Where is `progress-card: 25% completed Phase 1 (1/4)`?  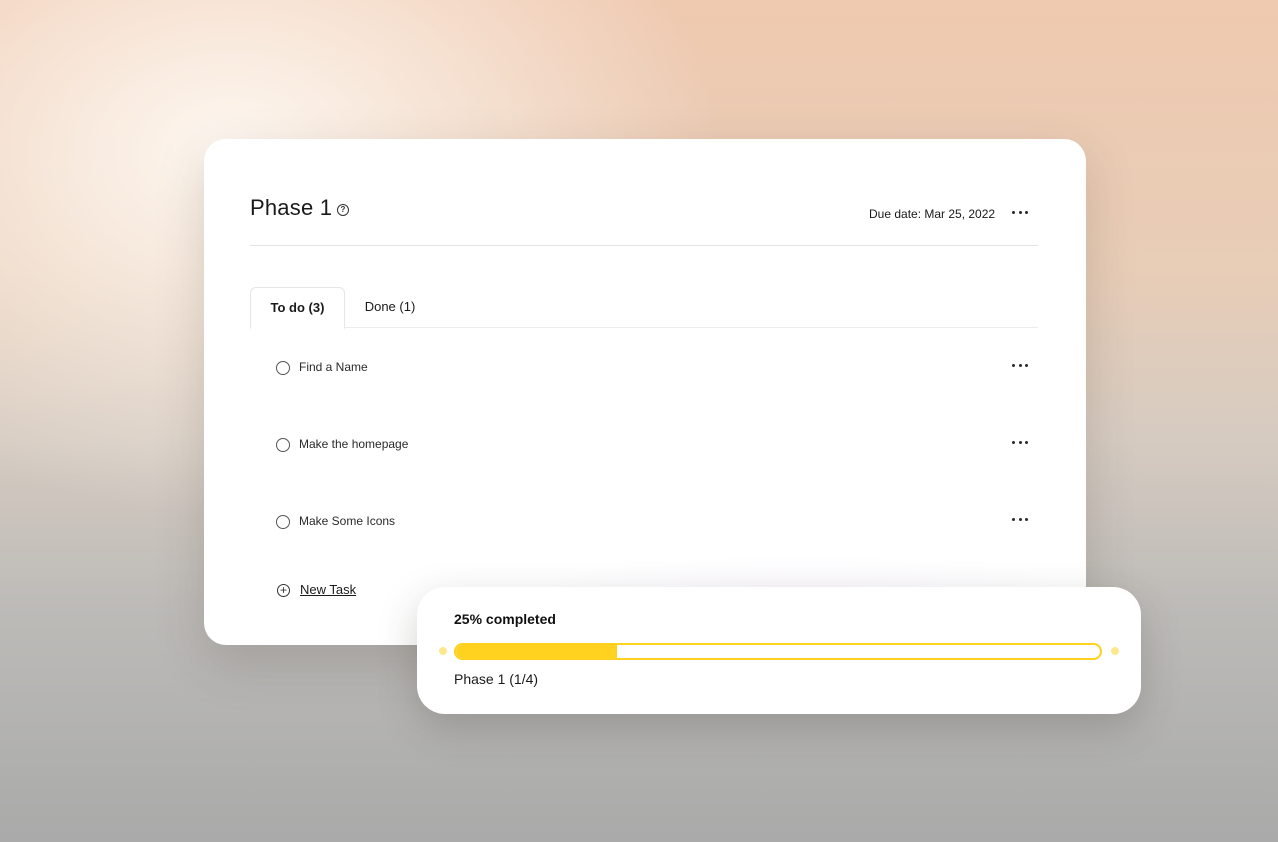
progress-card: 25% completed Phase 1 (1/4) is located at coordinates (779, 650).